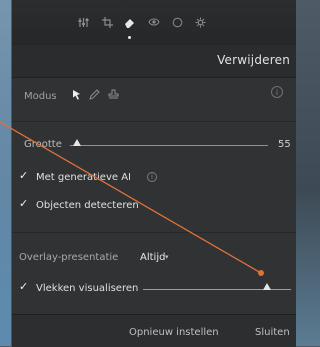  What do you see at coordinates (40, 96) in the screenshot?
I see `mode-label: Modus` at bounding box center [40, 96].